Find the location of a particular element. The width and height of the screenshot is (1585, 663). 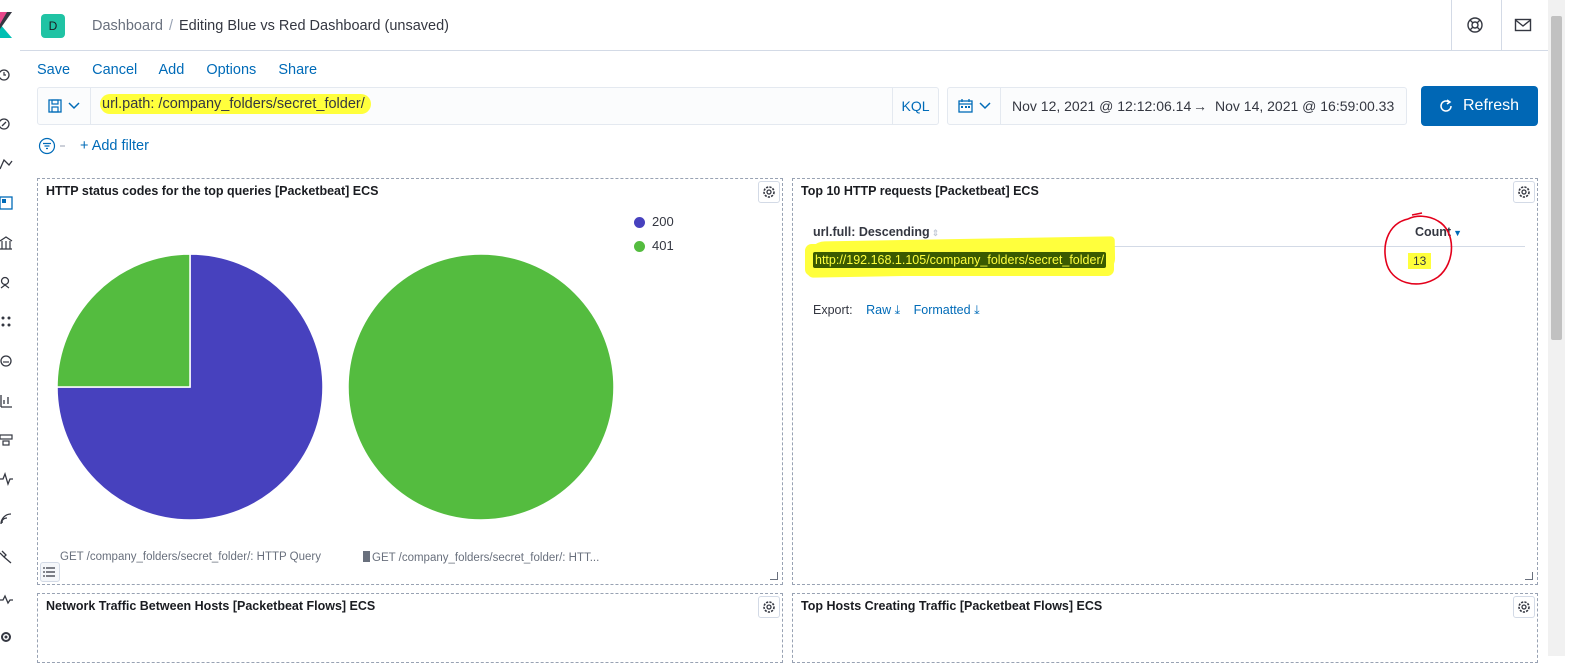

discover-icon is located at coordinates (7, 124).